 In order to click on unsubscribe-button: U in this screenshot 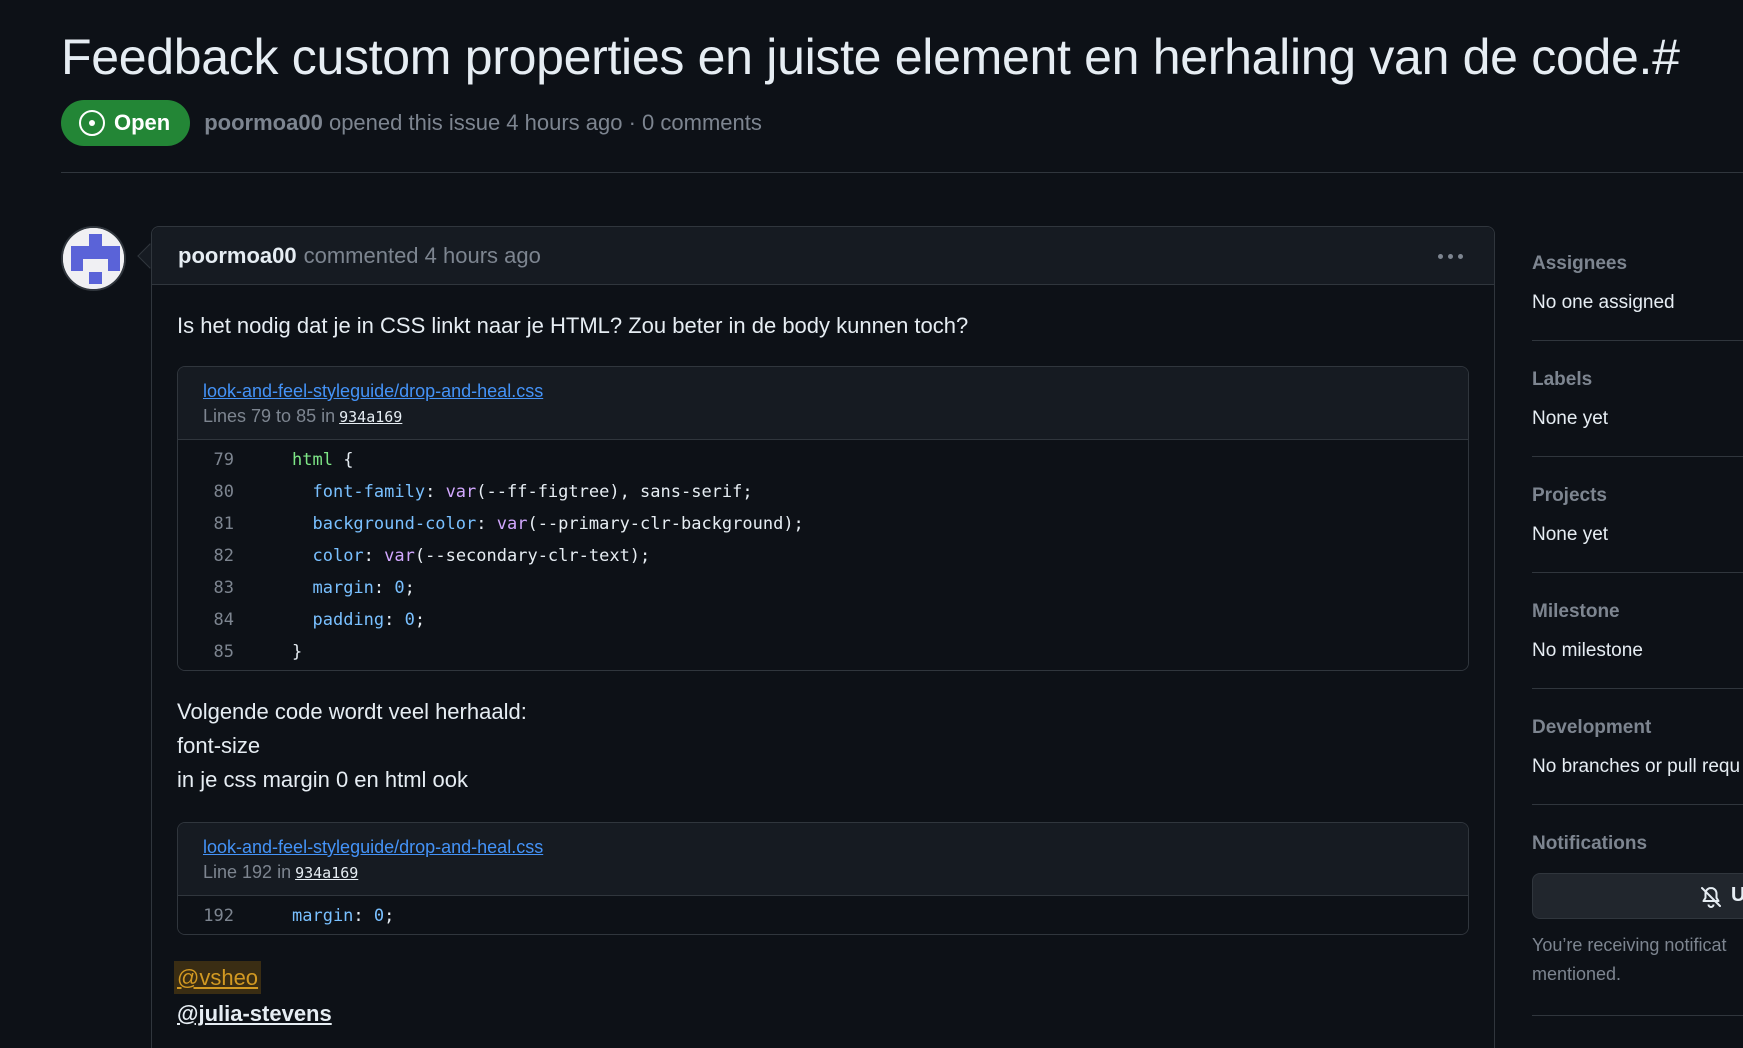, I will do `click(1637, 896)`.